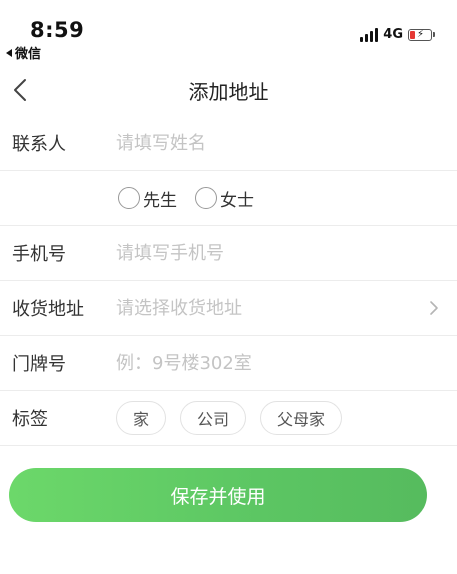  What do you see at coordinates (30, 419) in the screenshot?
I see `tags-label: 标签` at bounding box center [30, 419].